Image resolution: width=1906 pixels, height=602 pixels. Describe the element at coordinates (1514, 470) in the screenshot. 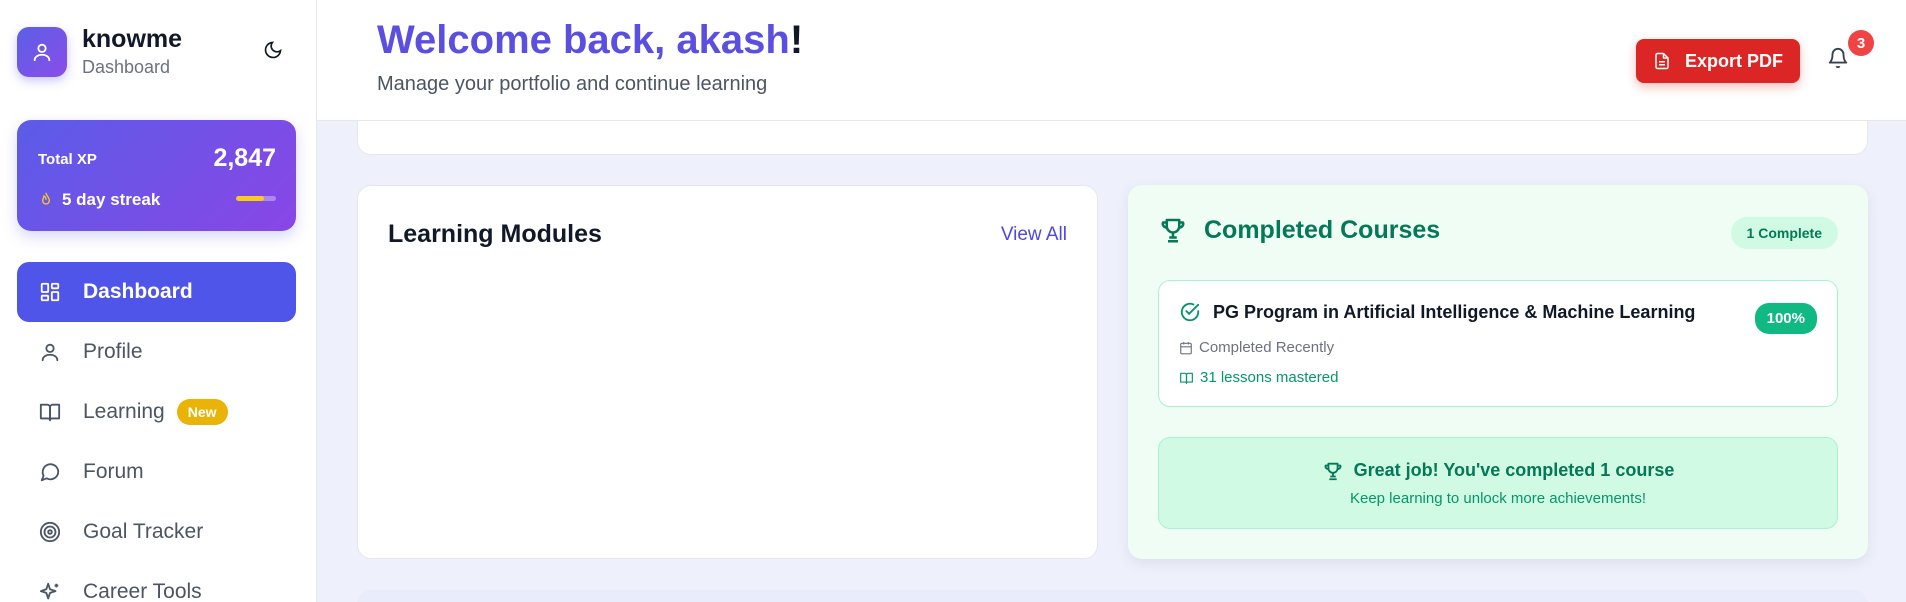

I see `congrats-title: Great job! You've completed 1 course` at that location.